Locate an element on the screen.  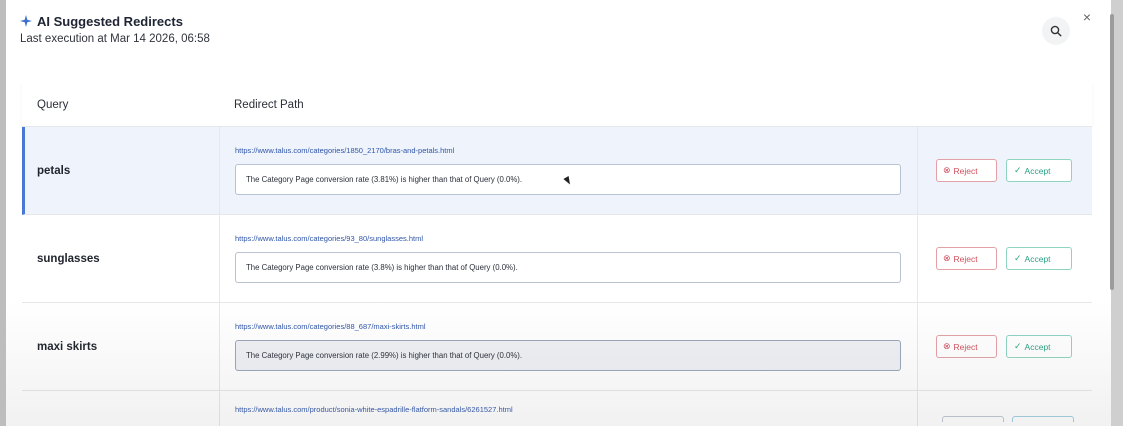
accept-button is located at coordinates (1043, 419).